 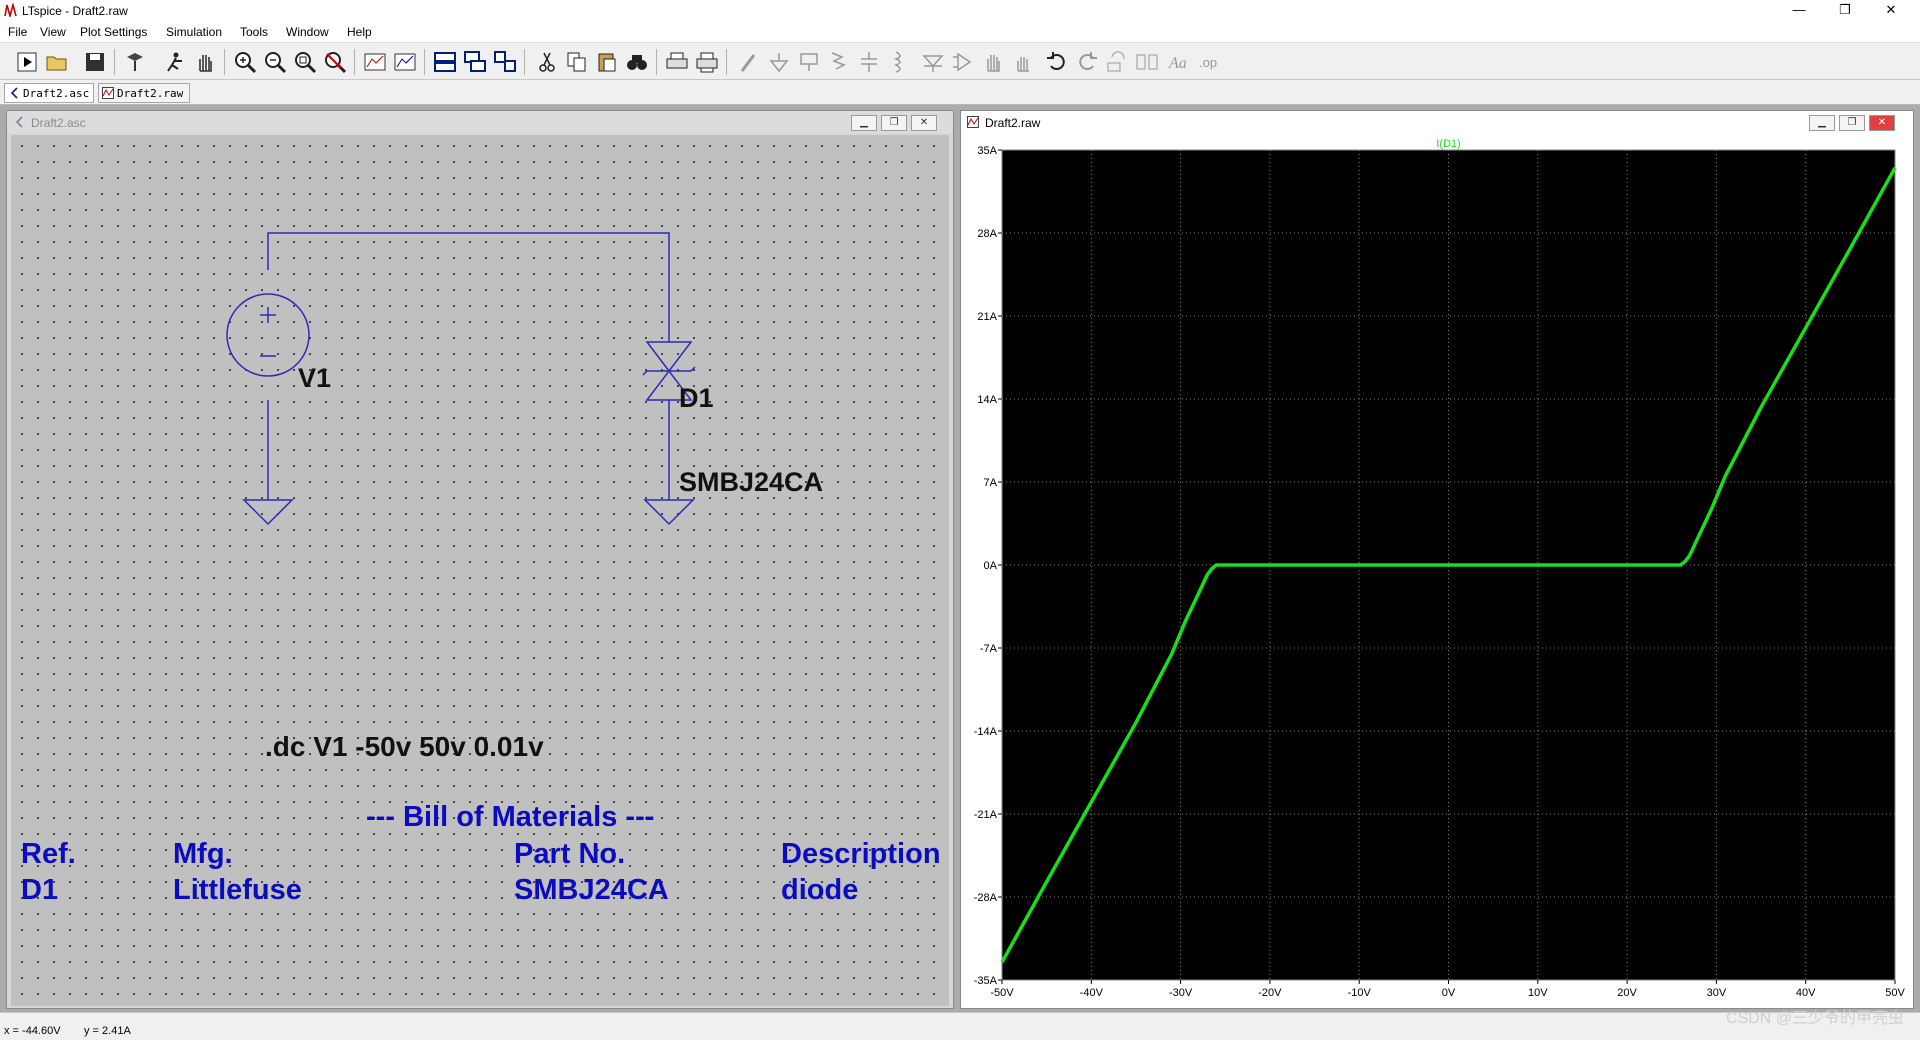 I want to click on y-tick-label: -28A, so click(x=986, y=898).